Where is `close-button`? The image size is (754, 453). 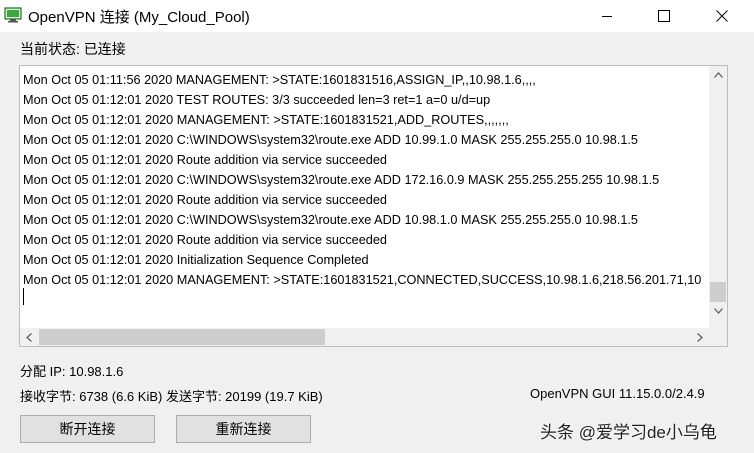 close-button is located at coordinates (722, 16).